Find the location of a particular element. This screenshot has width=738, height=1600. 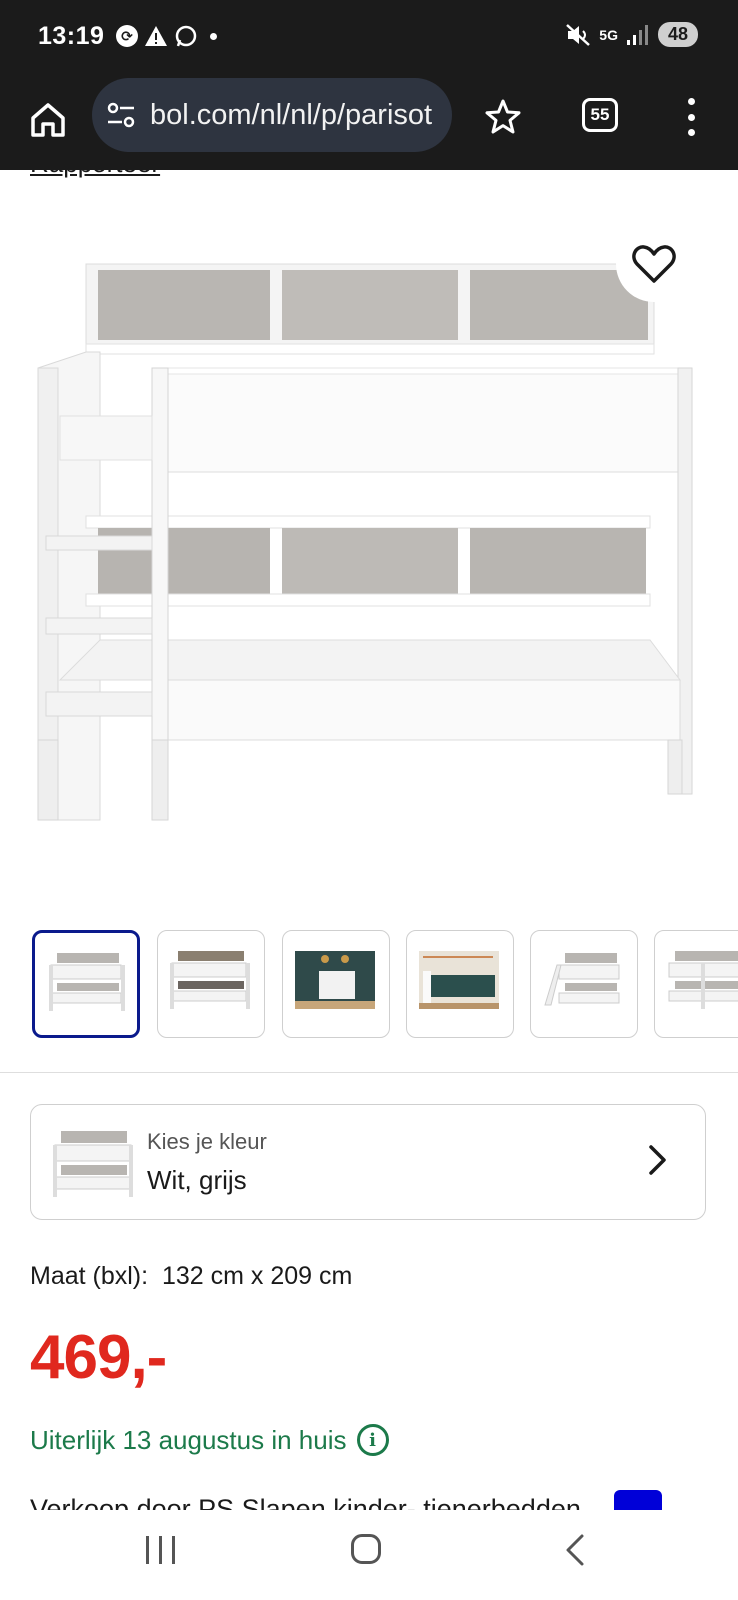

favorite-button is located at coordinates (654, 264).